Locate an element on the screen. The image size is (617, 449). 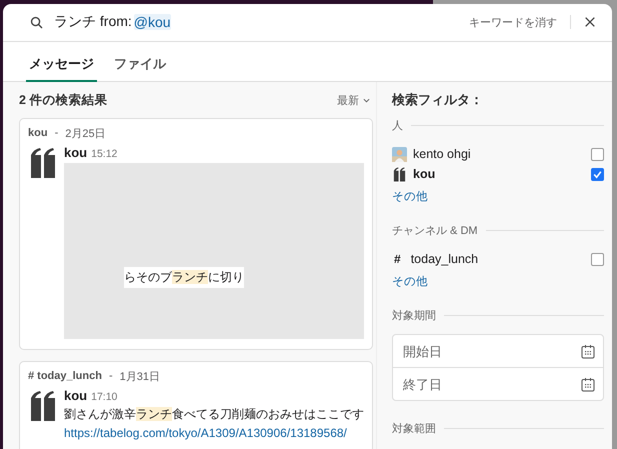
message-date: 1月31日 is located at coordinates (140, 377).